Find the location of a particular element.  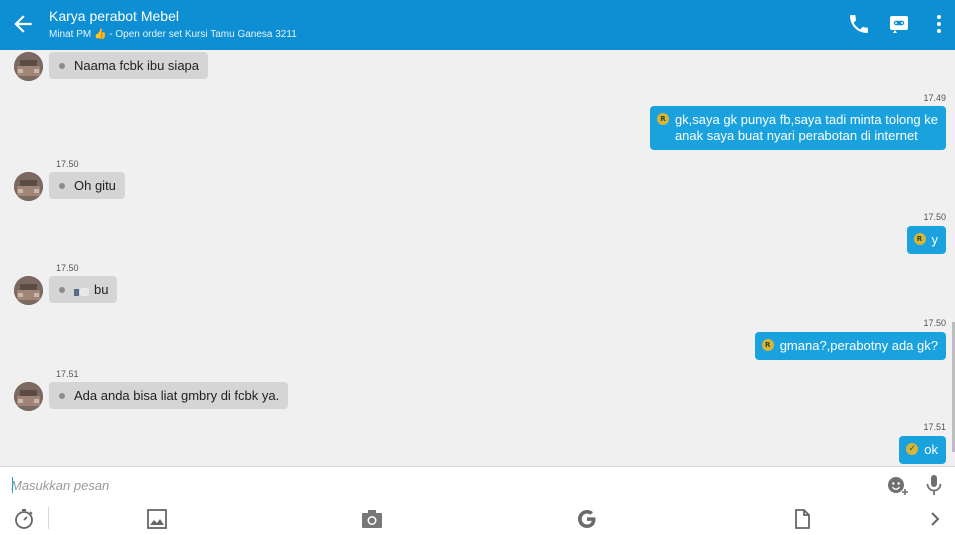

phone-icon is located at coordinates (859, 24).